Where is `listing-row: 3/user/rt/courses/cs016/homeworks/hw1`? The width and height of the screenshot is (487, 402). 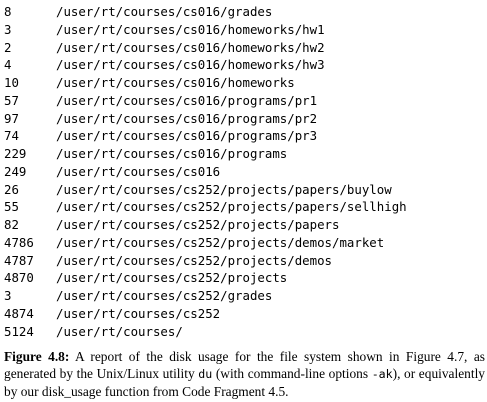 listing-row: 3/user/rt/courses/cs016/homeworks/hw1 is located at coordinates (244, 30).